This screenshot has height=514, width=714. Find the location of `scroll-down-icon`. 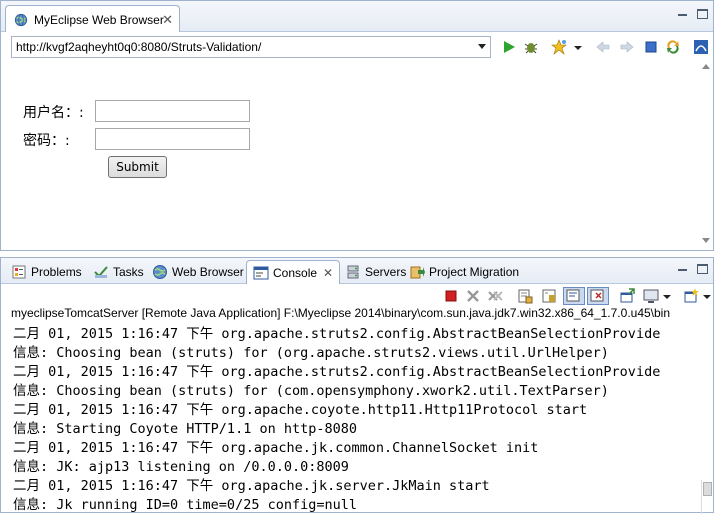

scroll-down-icon is located at coordinates (706, 240).